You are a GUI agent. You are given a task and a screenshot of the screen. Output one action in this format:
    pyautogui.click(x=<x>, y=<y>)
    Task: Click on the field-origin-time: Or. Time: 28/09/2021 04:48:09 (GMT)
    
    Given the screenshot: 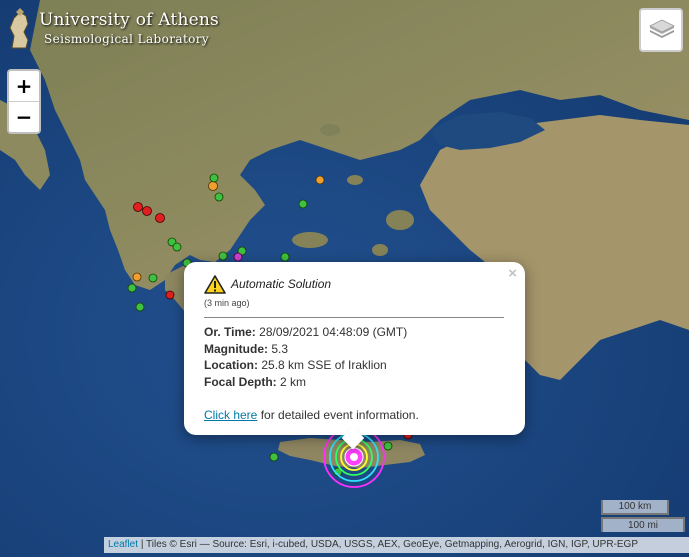 What is the action you would take?
    pyautogui.click(x=354, y=332)
    